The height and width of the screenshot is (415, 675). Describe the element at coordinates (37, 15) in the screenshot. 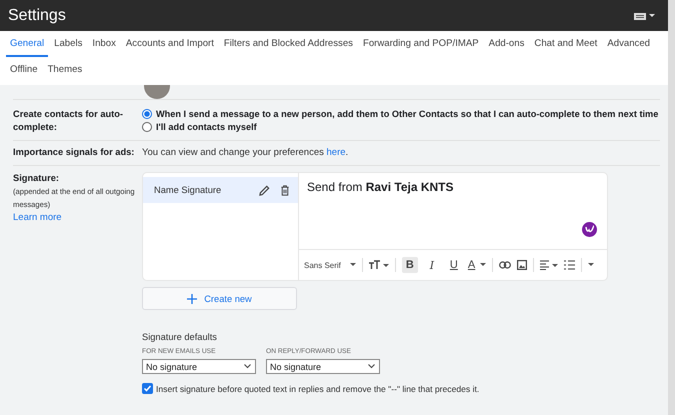

I see `window-title: Settings` at that location.